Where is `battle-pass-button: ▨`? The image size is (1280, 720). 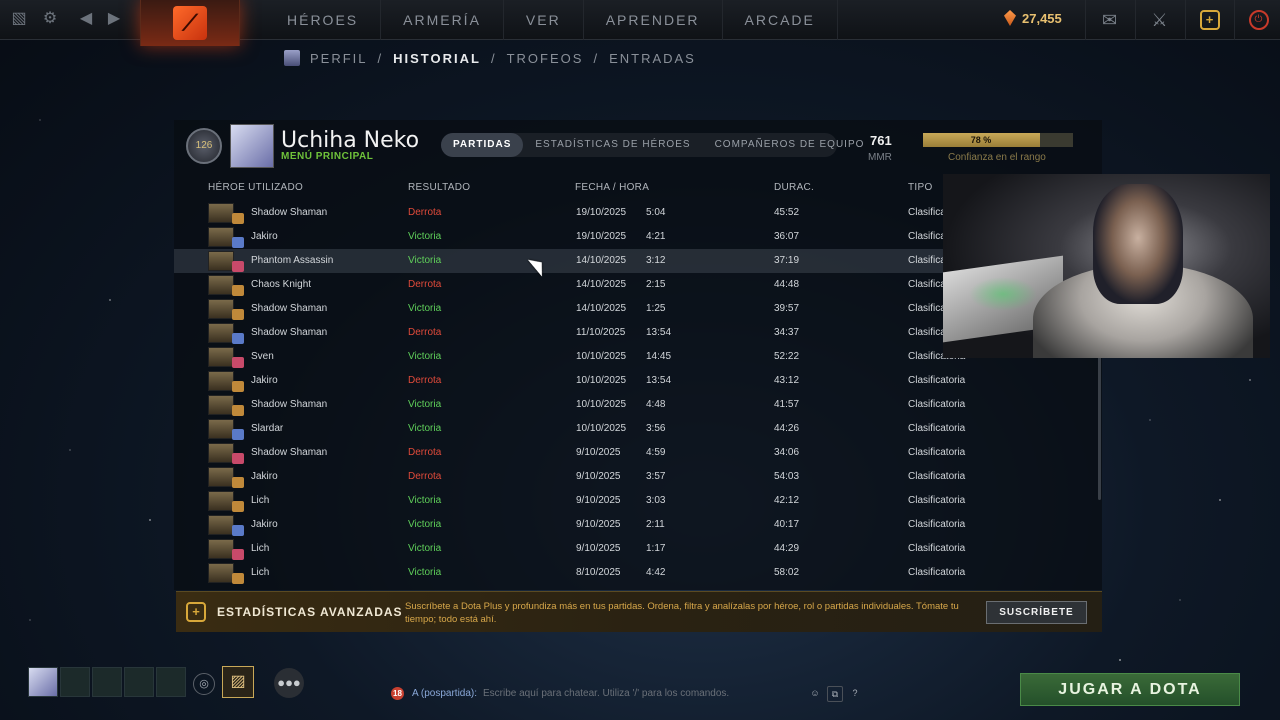 battle-pass-button: ▨ is located at coordinates (238, 682).